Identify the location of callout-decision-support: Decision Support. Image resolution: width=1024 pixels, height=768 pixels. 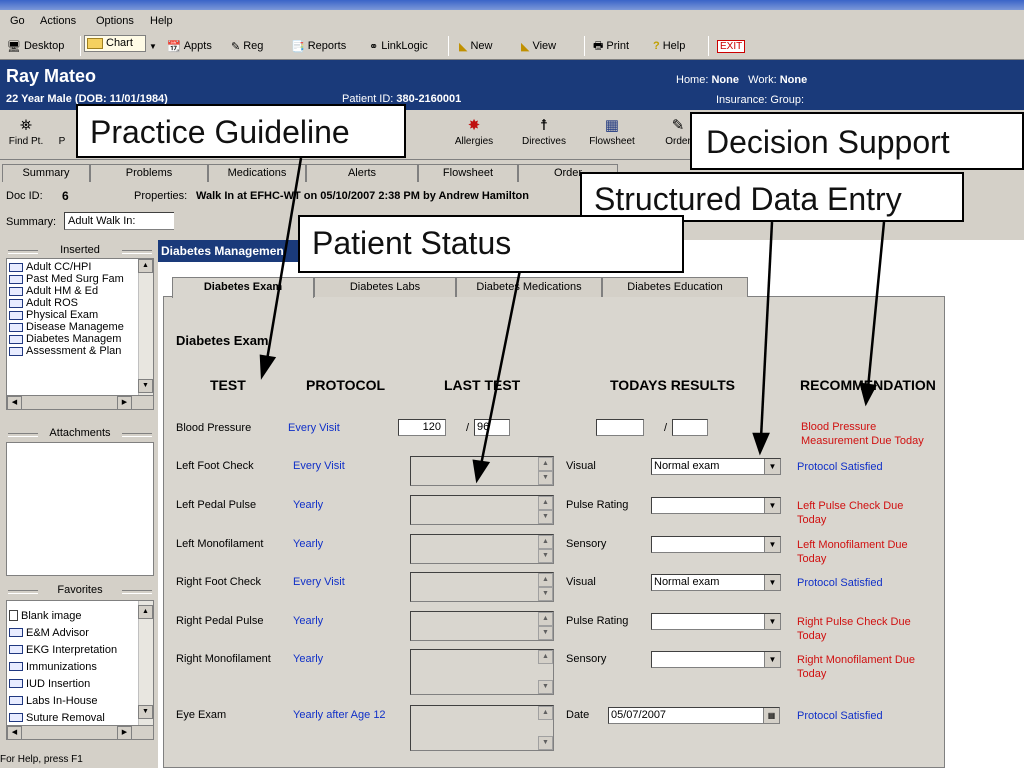
(857, 141).